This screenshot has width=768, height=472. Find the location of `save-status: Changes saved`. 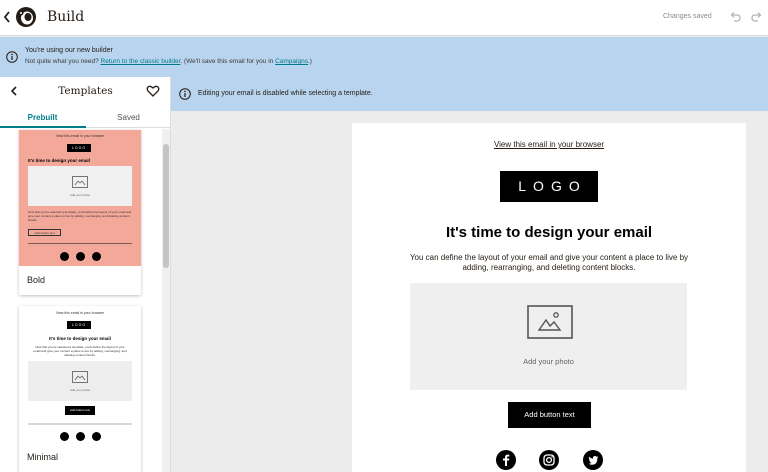

save-status: Changes saved is located at coordinates (687, 16).